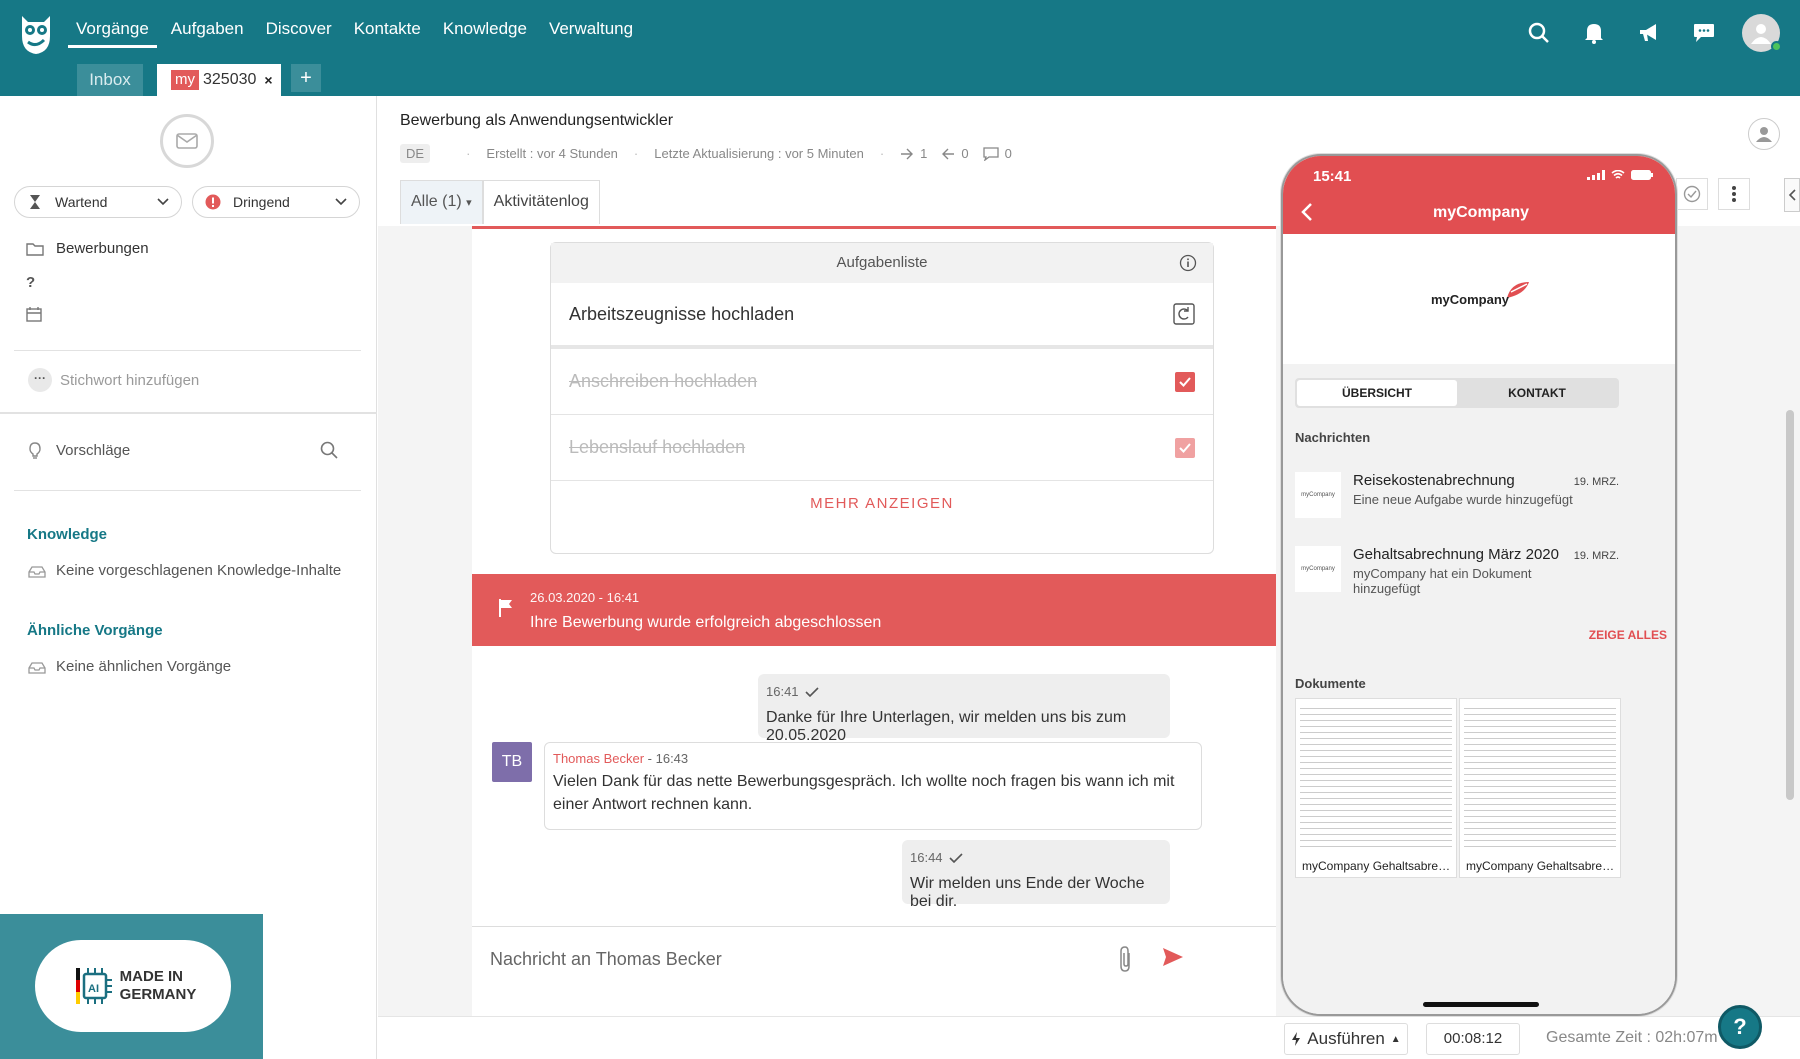 This screenshot has height=1059, width=1800. I want to click on send-icon, so click(1173, 957).